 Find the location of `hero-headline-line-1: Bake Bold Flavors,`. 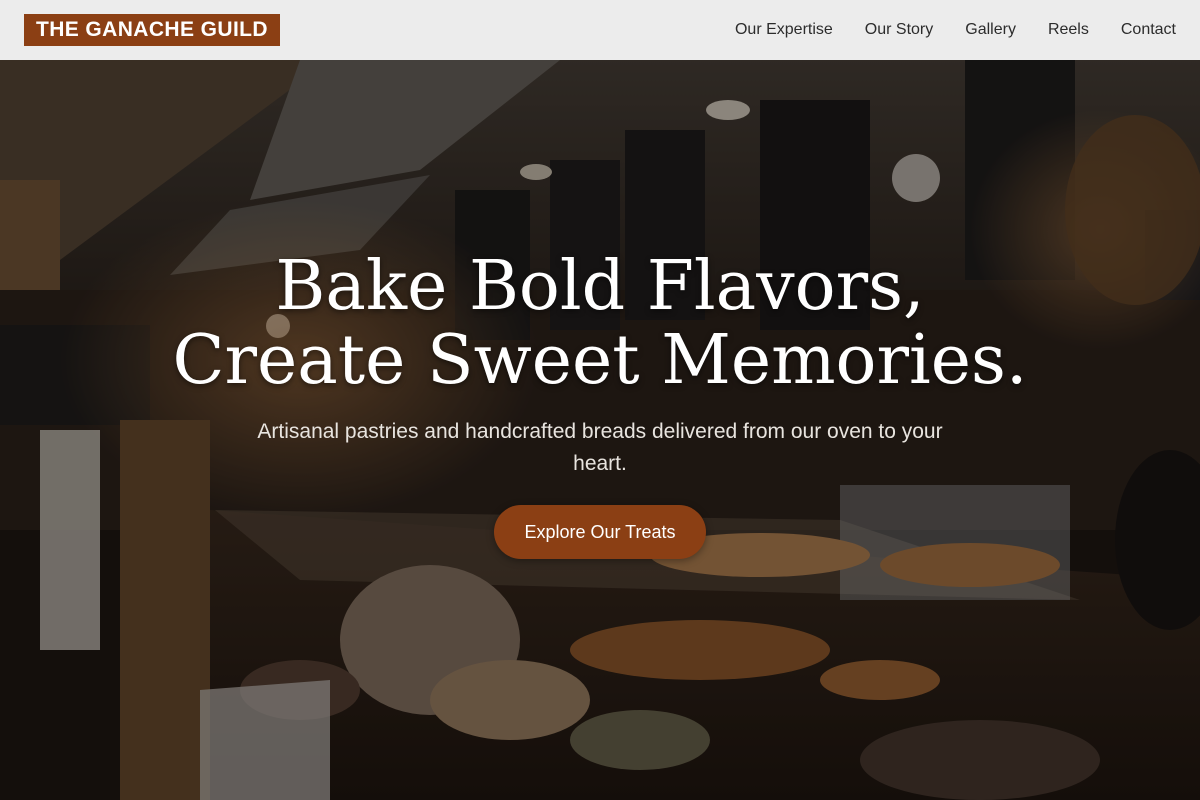

hero-headline-line-1: Bake Bold Flavors, is located at coordinates (600, 286).